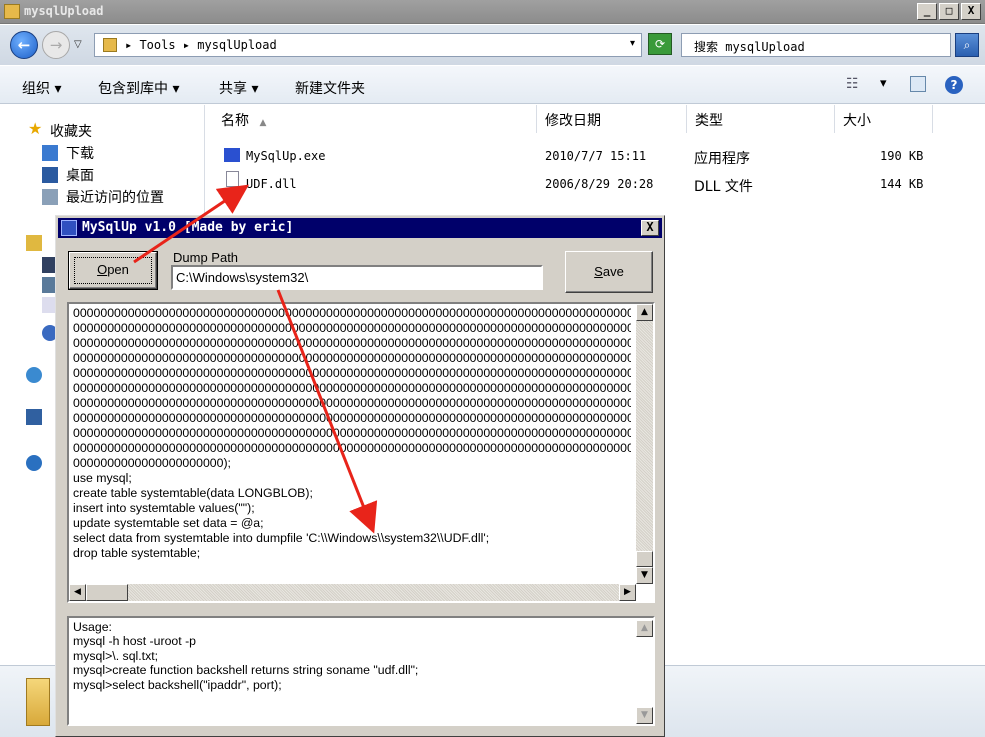 This screenshot has height=737, width=985. I want to click on scroll-right-arrow-icon: ▶, so click(627, 592).